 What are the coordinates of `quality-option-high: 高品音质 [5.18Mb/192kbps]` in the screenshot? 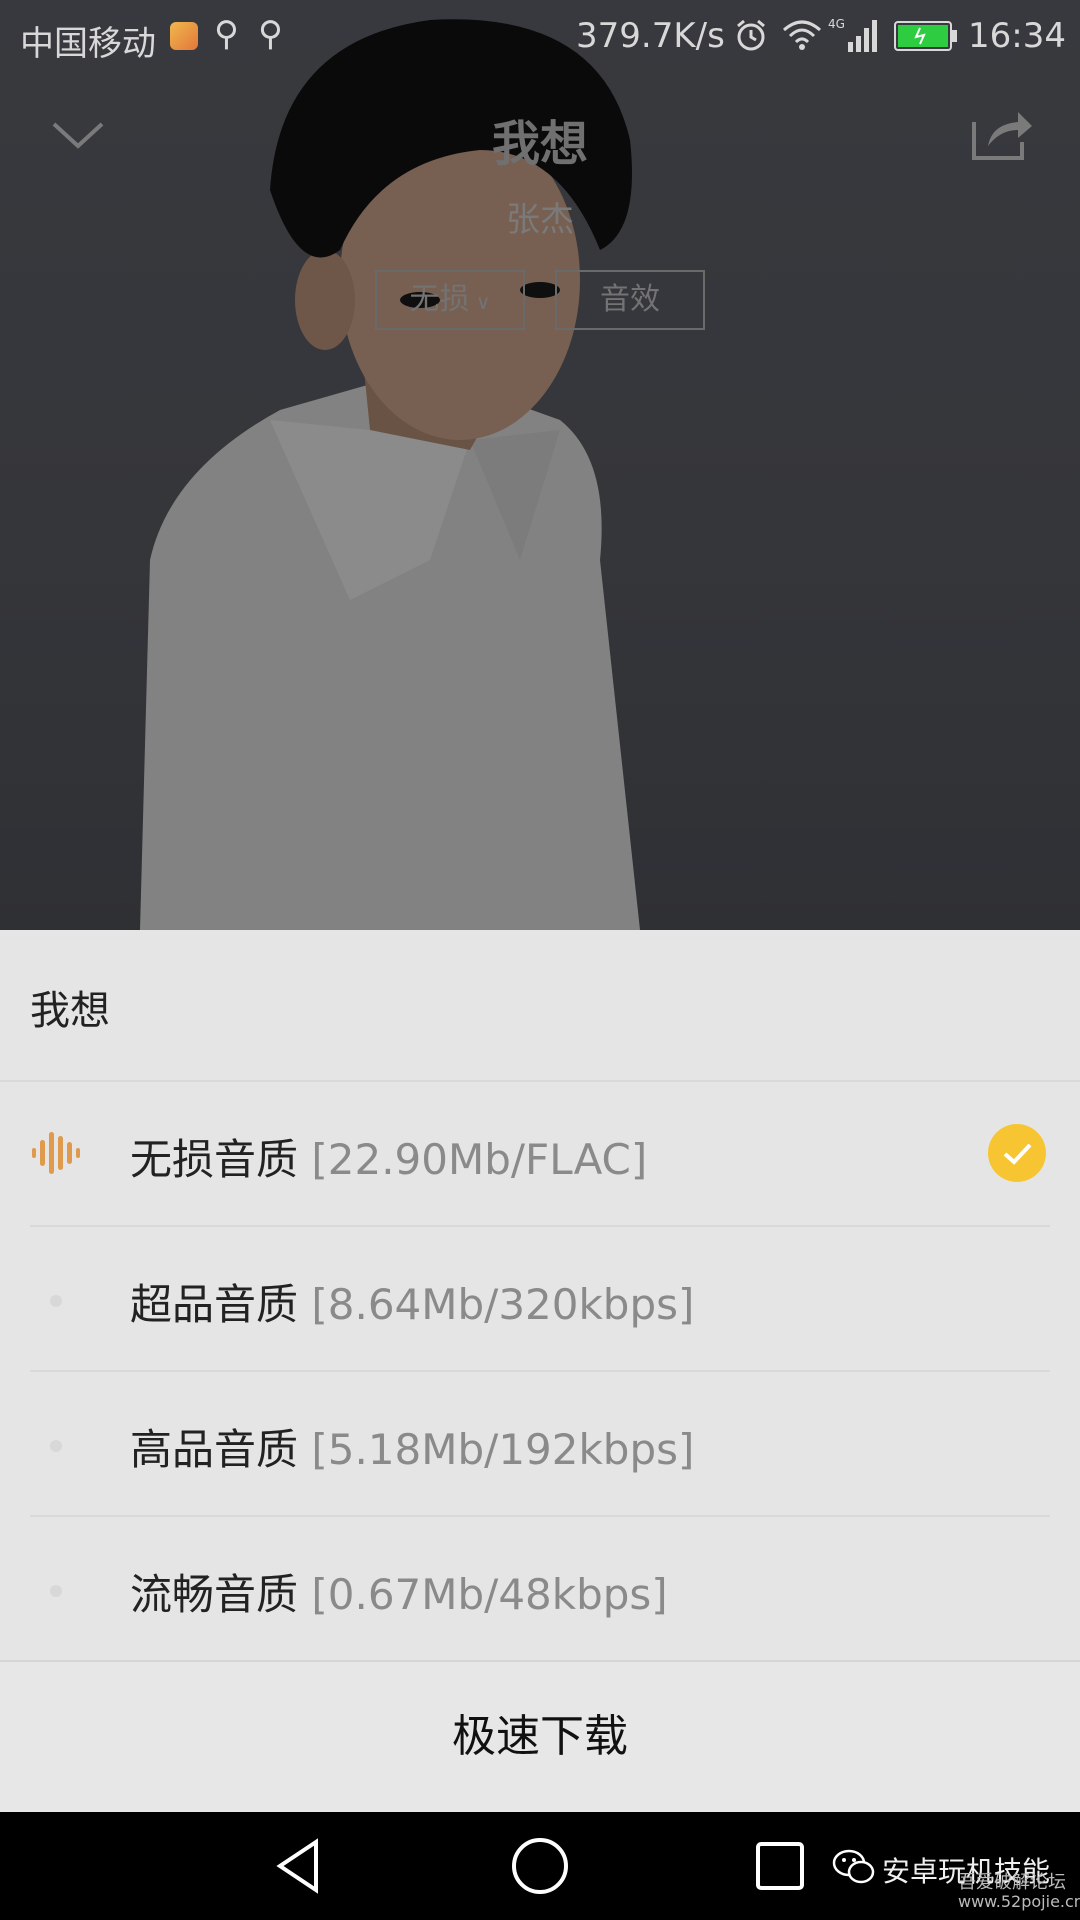 It's located at (540, 1444).